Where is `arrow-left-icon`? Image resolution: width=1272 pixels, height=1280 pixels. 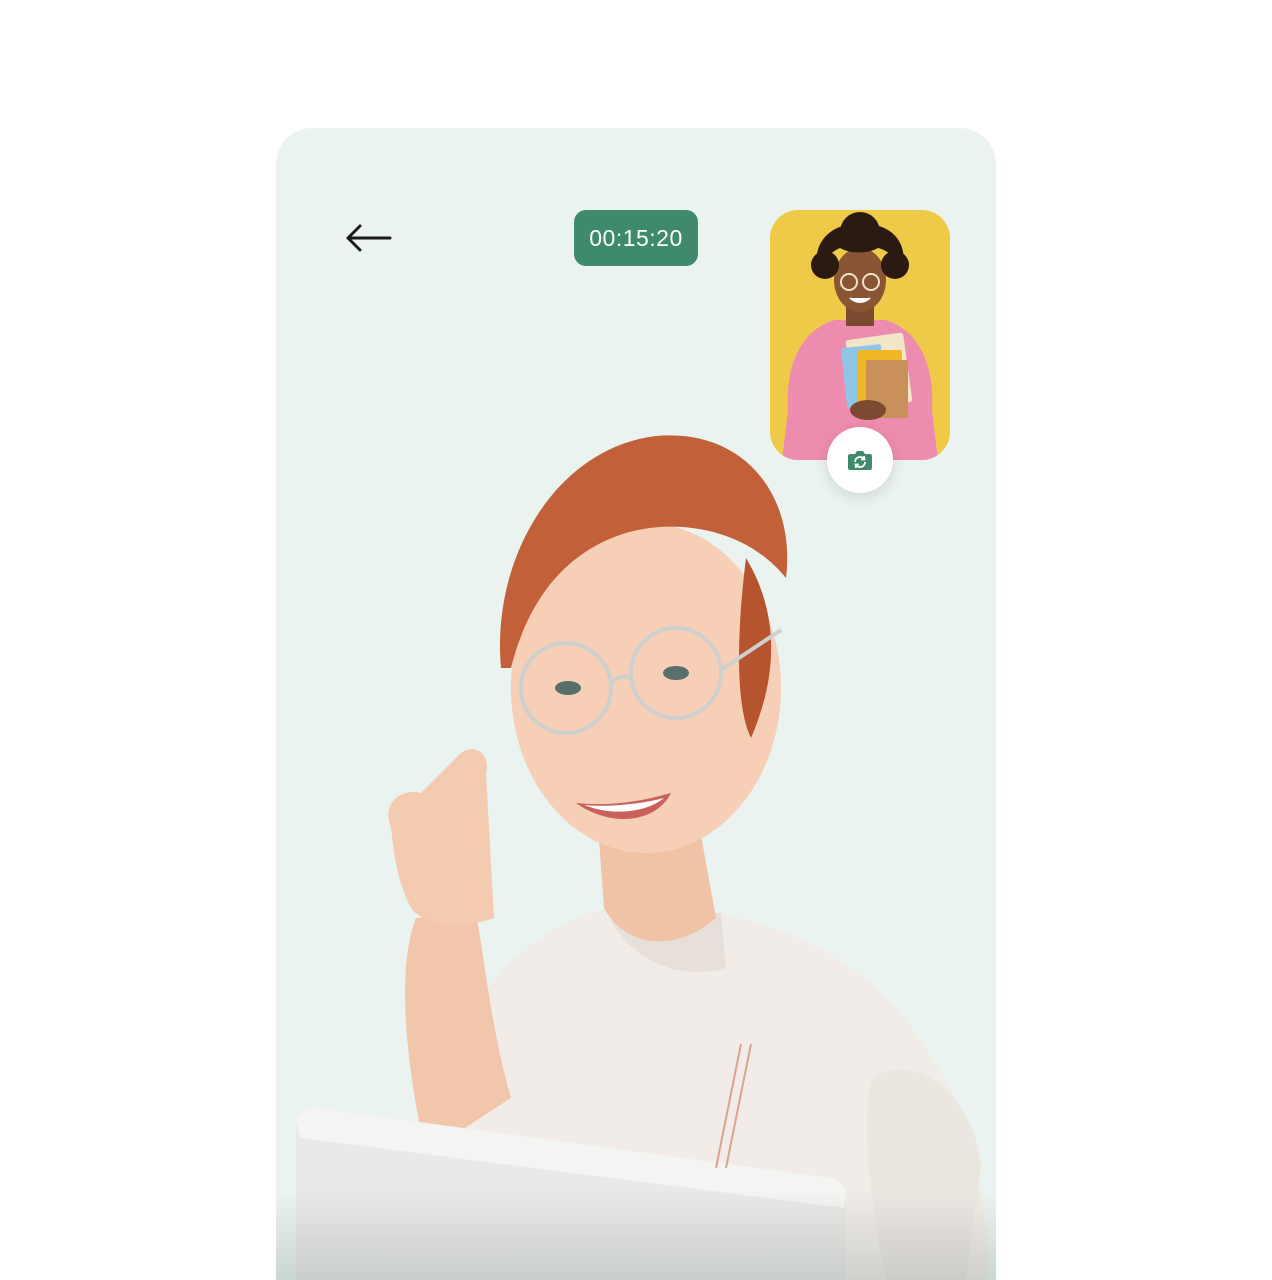
arrow-left-icon is located at coordinates (369, 238).